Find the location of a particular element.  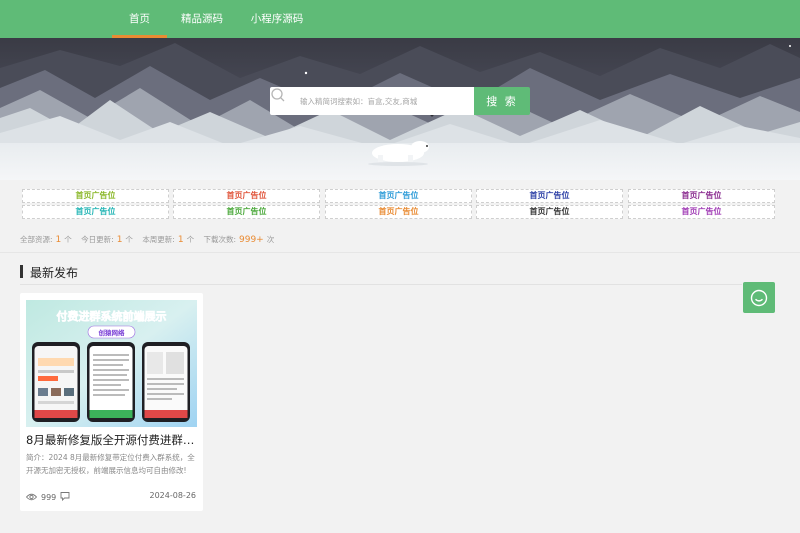

stat-downloads-label: 下载次数: is located at coordinates (219, 239).